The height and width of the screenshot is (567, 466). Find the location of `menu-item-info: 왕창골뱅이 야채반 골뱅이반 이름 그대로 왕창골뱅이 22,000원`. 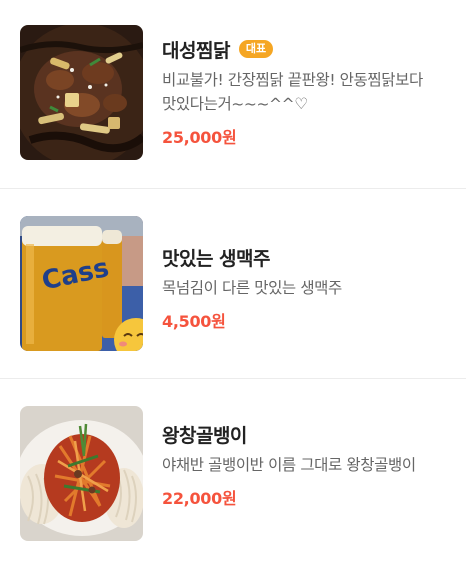

menu-item-info: 왕창골뱅이 야채반 골뱅이반 이름 그대로 왕창골뱅이 22,000원 is located at coordinates (305, 464).